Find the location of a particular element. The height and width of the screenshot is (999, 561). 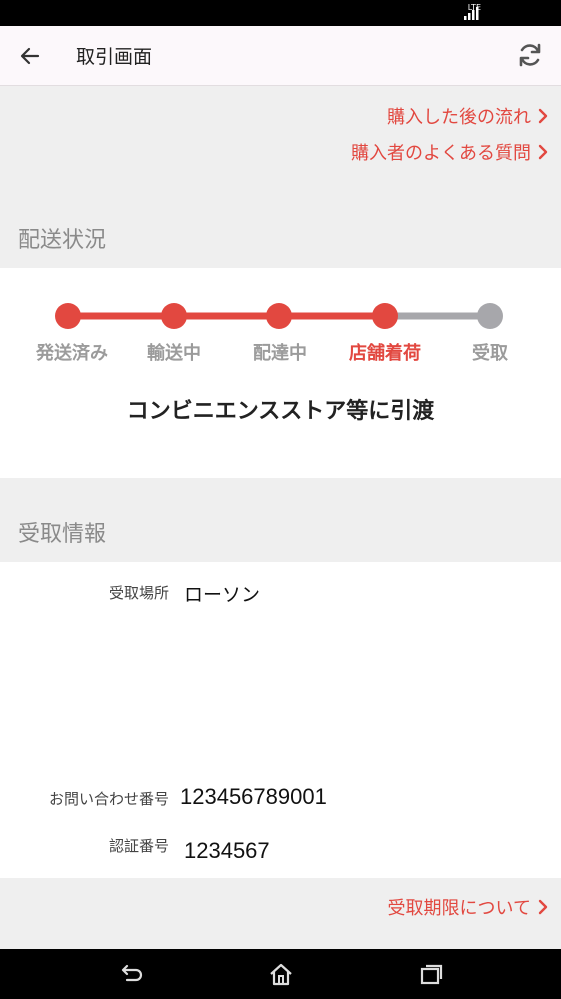

app-bar: 取引画面 is located at coordinates (280, 56).